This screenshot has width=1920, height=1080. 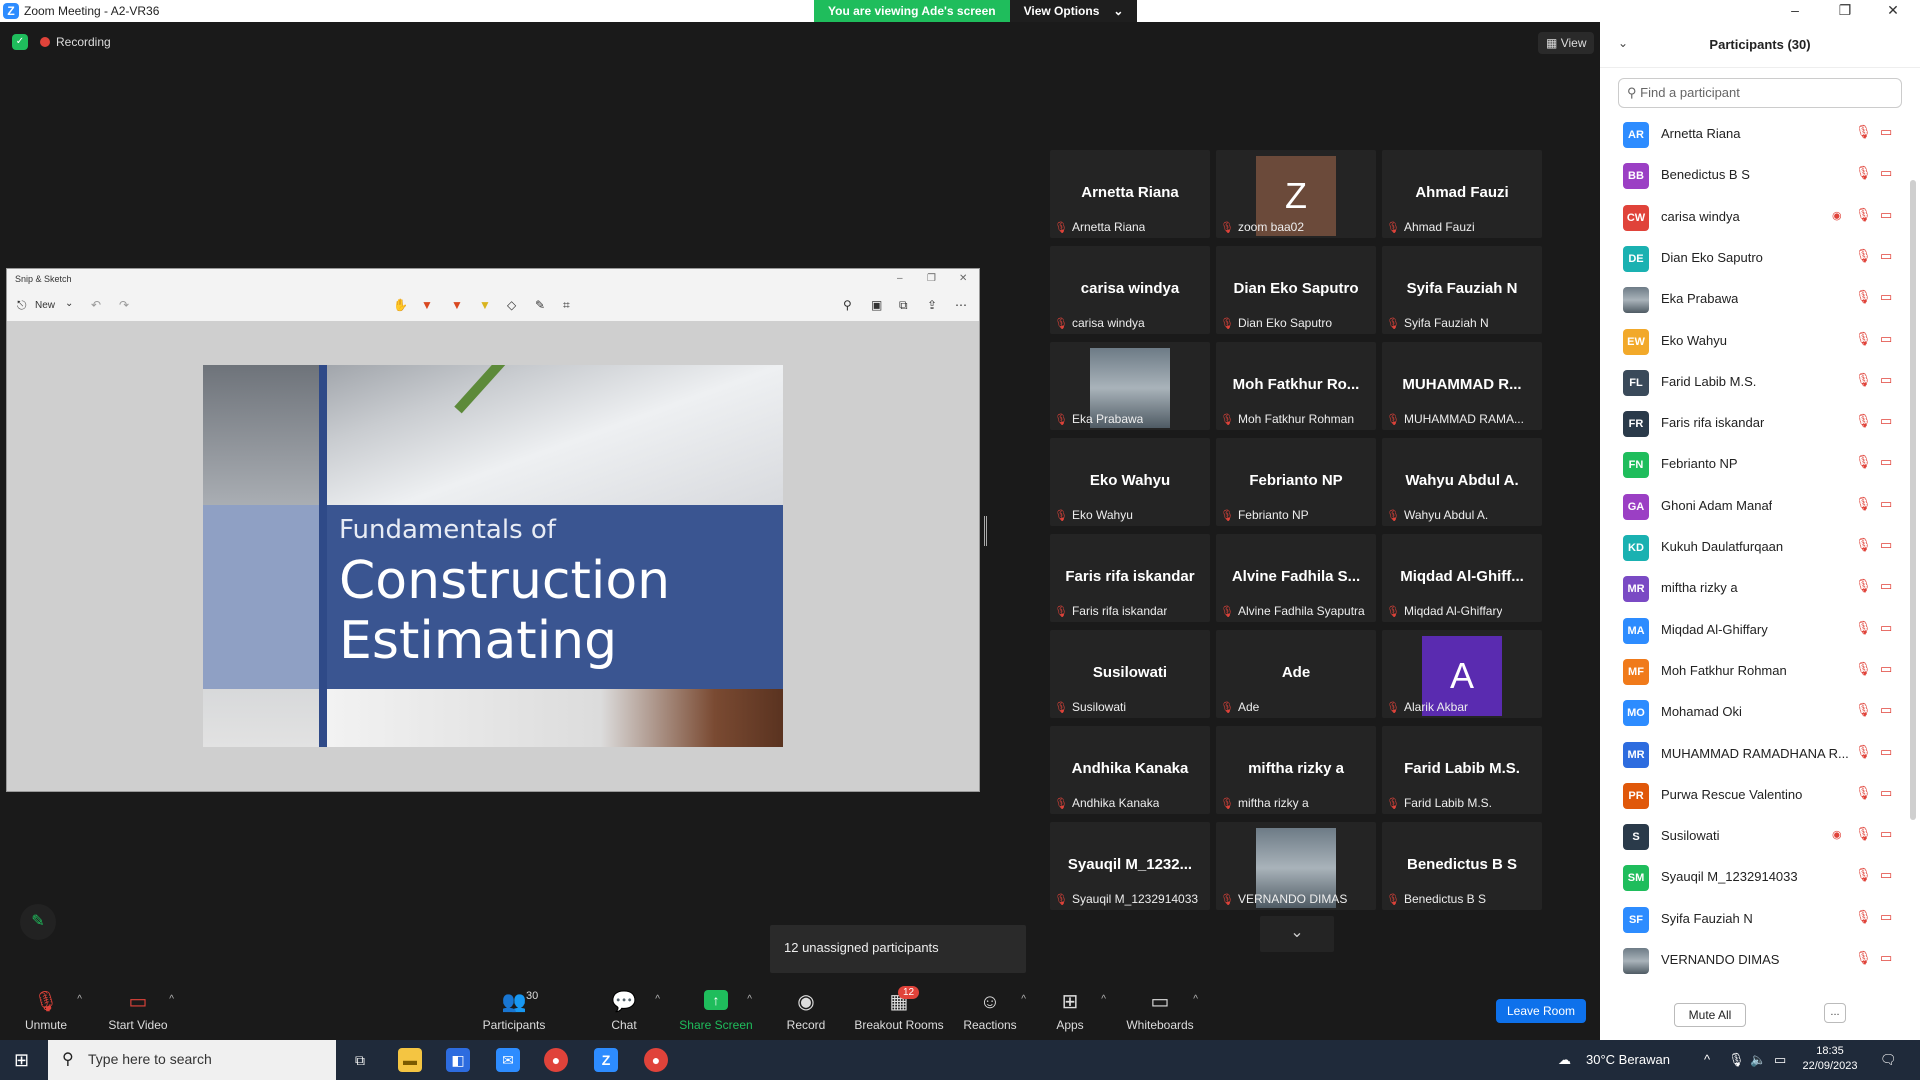 I want to click on chat-button: 💬 Chat ^, so click(x=624, y=1011).